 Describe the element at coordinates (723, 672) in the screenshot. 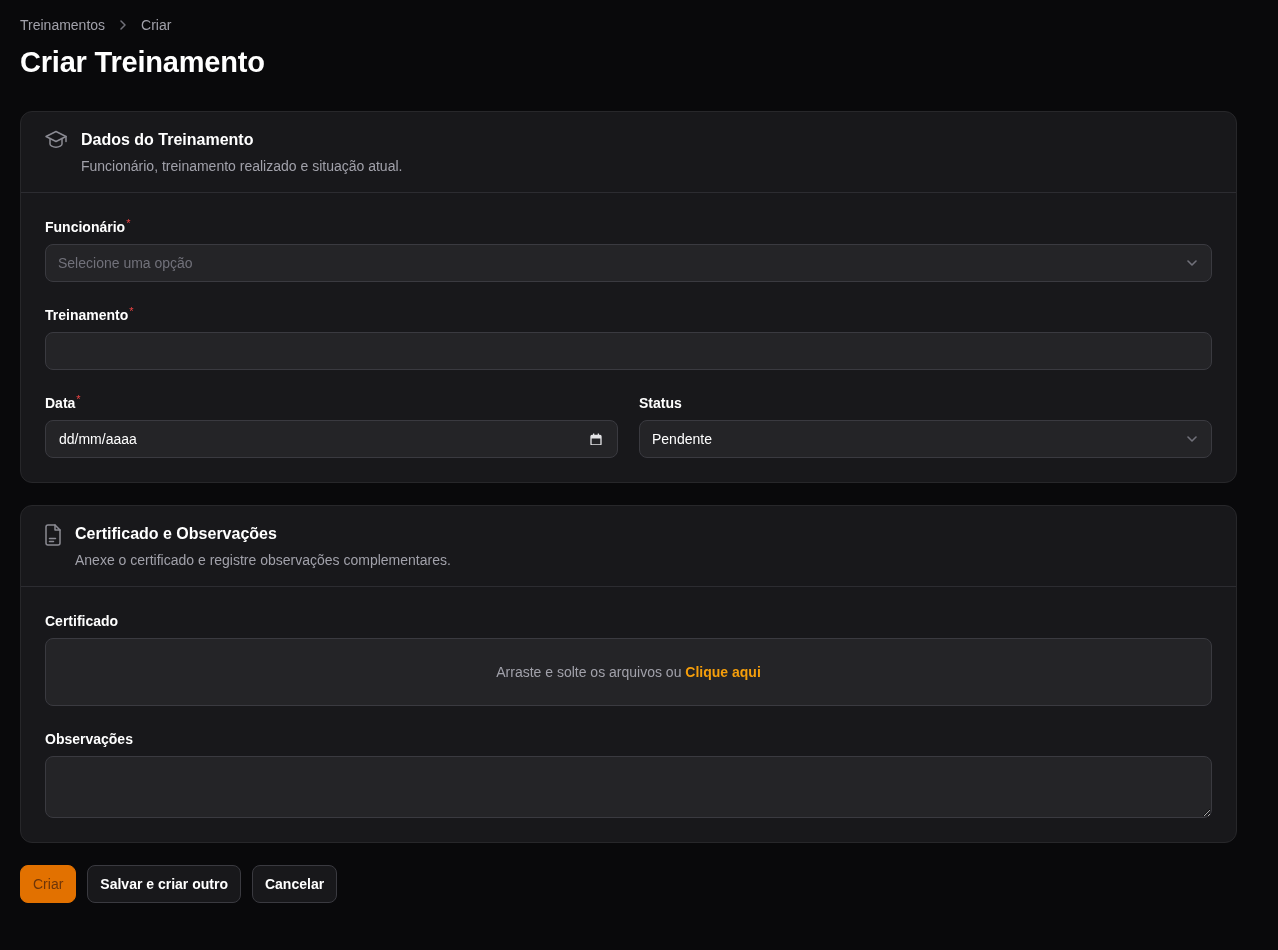

I see `browse-link: Clique aqui` at that location.